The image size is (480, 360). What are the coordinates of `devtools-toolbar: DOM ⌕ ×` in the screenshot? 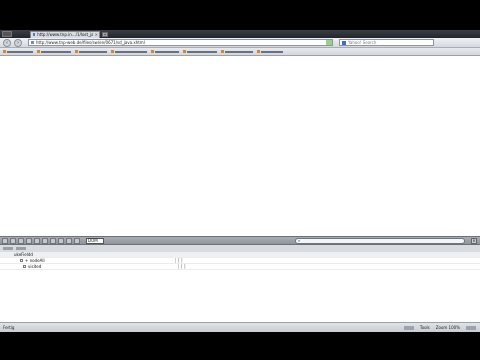 It's located at (240, 240).